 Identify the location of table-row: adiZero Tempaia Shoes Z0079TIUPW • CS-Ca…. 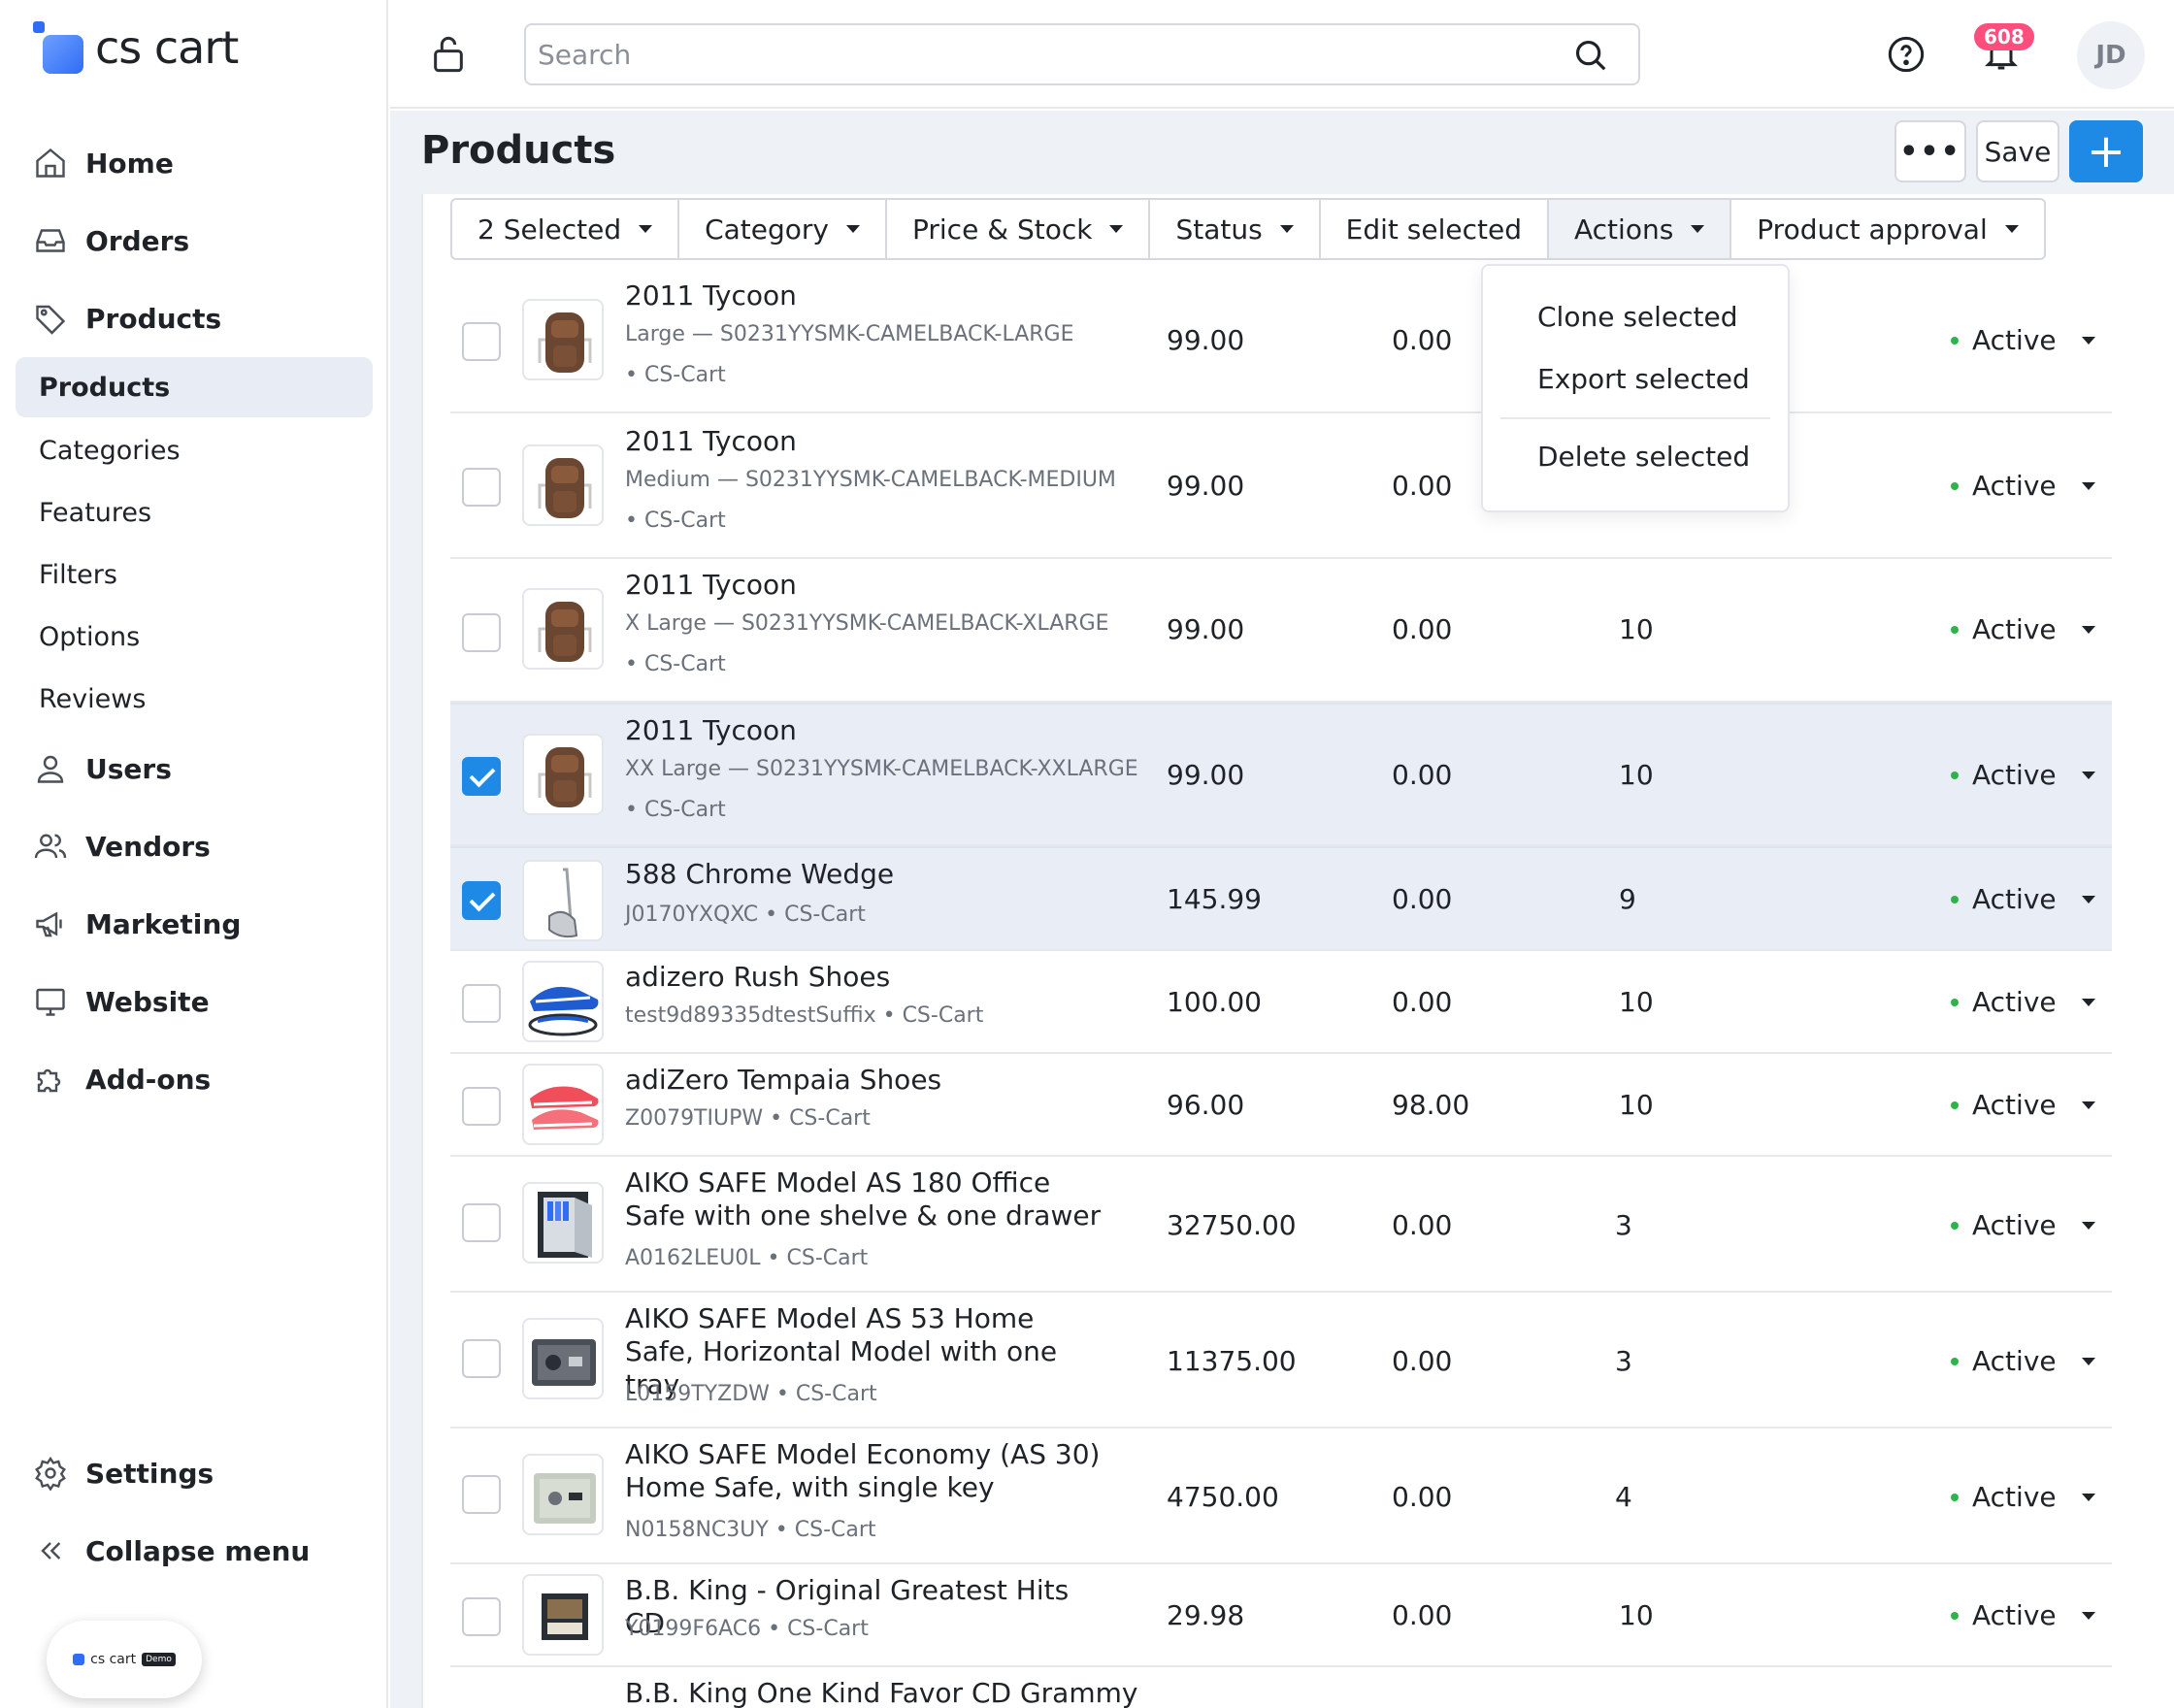
(1281, 1105).